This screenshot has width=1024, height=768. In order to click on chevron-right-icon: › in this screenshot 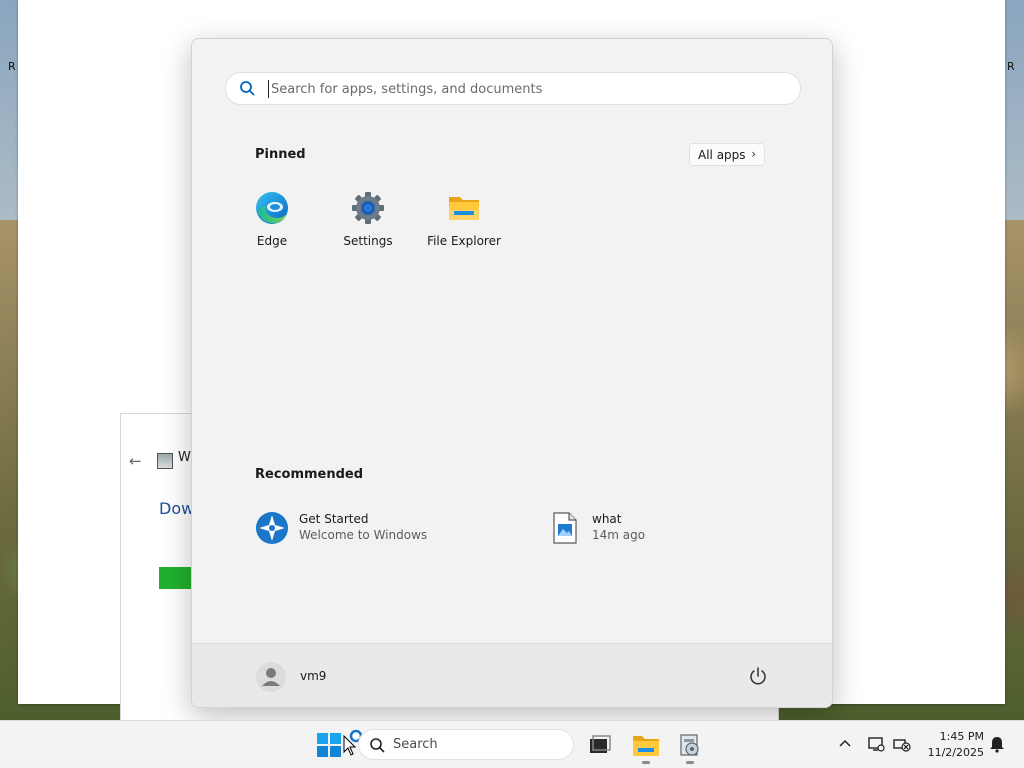, I will do `click(753, 154)`.